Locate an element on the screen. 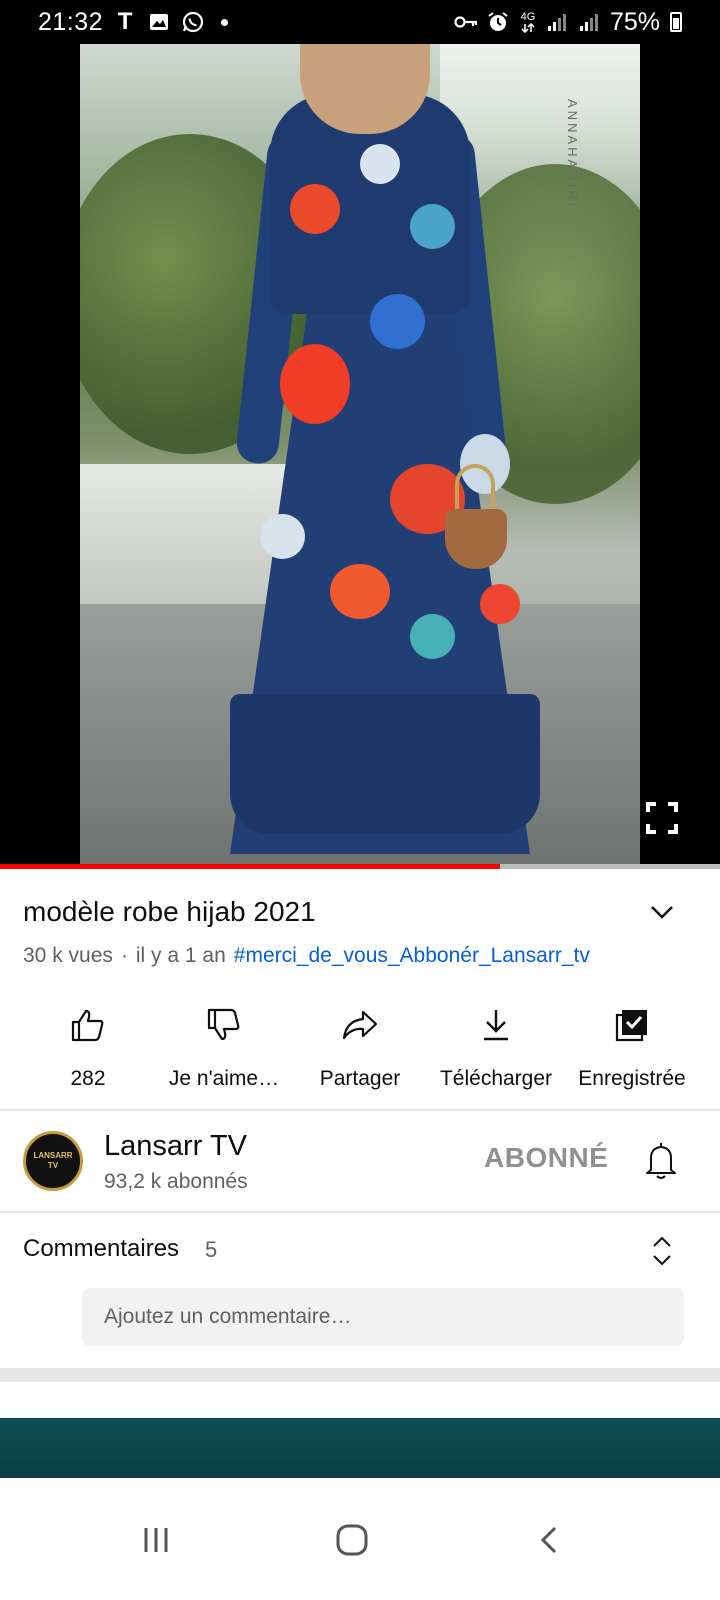  view-count: 30 k vues is located at coordinates (68, 955).